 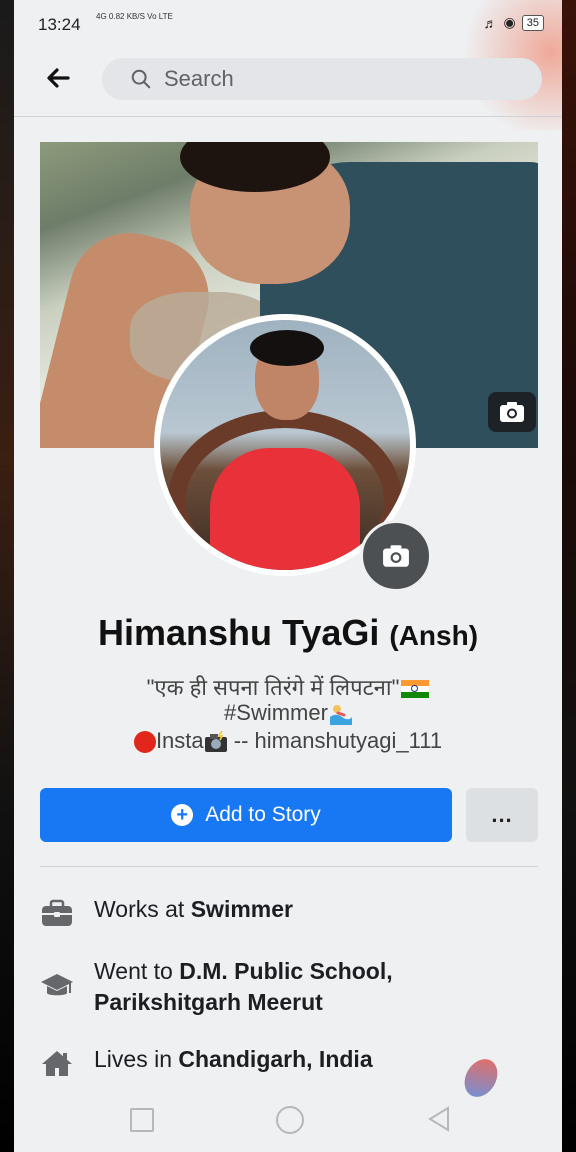 I want to click on detail-work: Works at Swimmer, so click(x=290, y=912).